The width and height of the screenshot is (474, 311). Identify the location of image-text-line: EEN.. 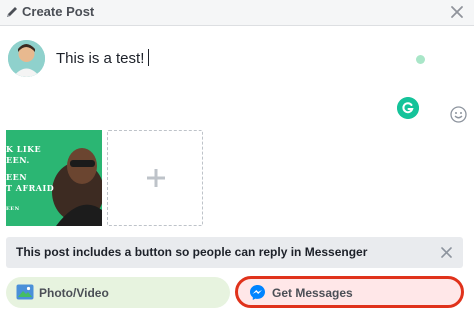
(18, 160).